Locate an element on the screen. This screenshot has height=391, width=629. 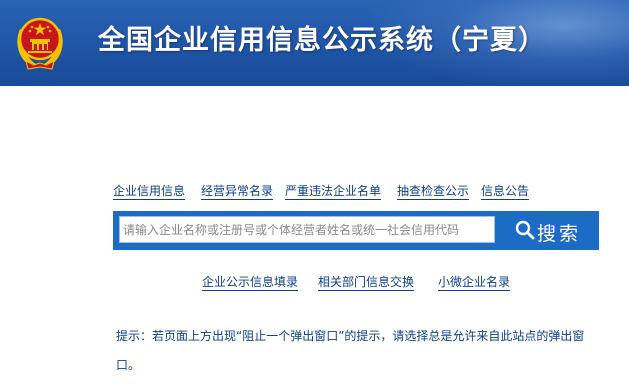
nav-link-announcements: 信息公告 is located at coordinates (505, 192).